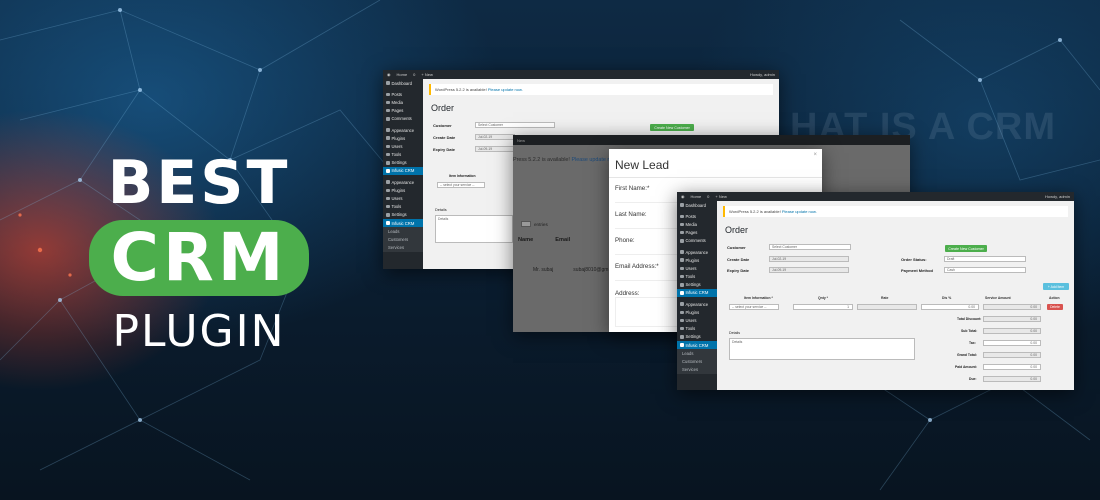 The image size is (1100, 500). Describe the element at coordinates (562, 240) in the screenshot. I see `column-email: Email` at that location.